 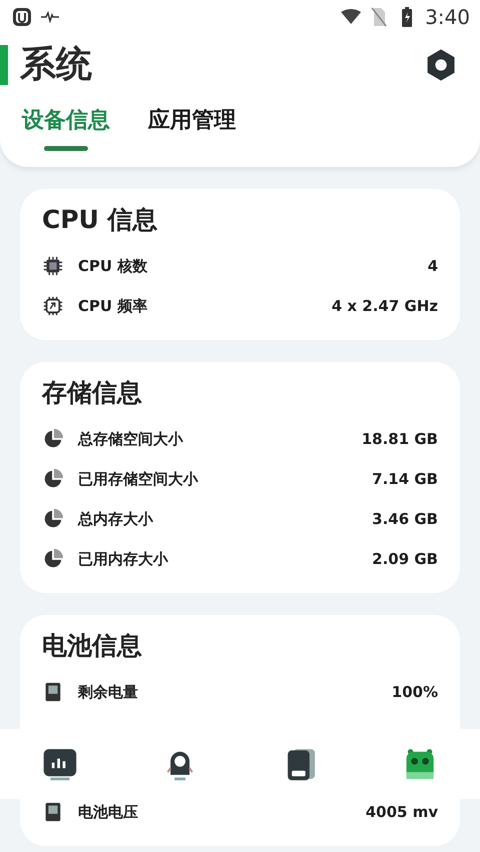 I want to click on info-value: 4 x 2.47 GHz, so click(x=385, y=306).